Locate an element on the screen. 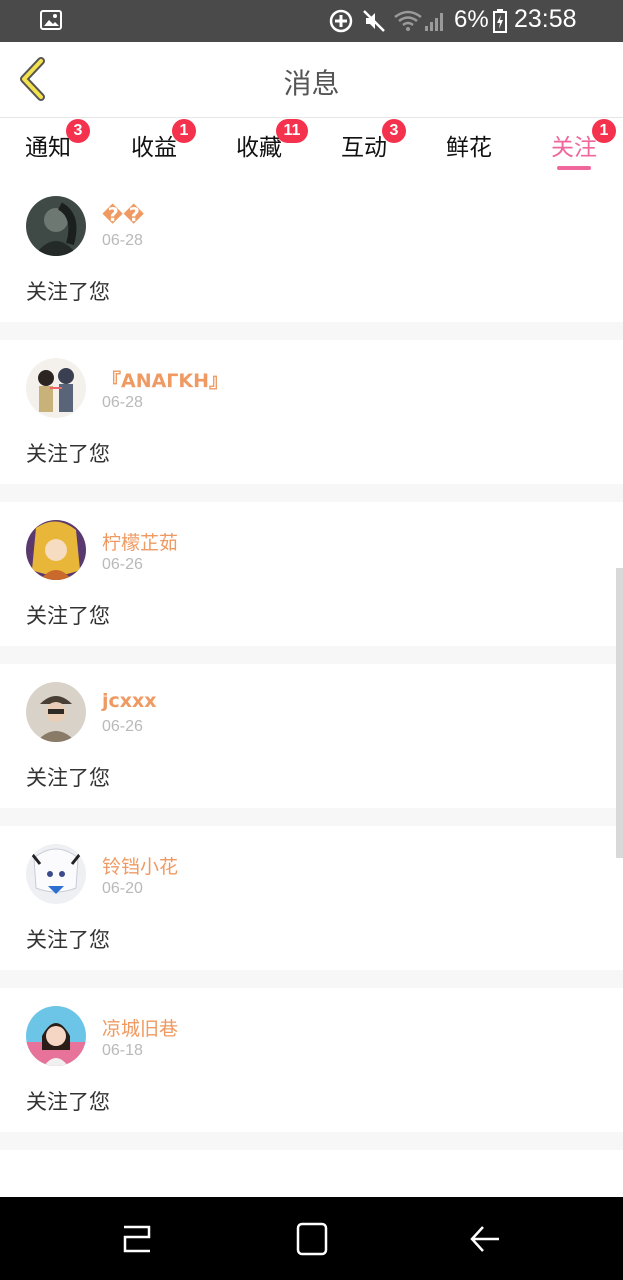 Image resolution: width=623 pixels, height=1280 pixels. tab-flowers: 鲜花 is located at coordinates (469, 152).